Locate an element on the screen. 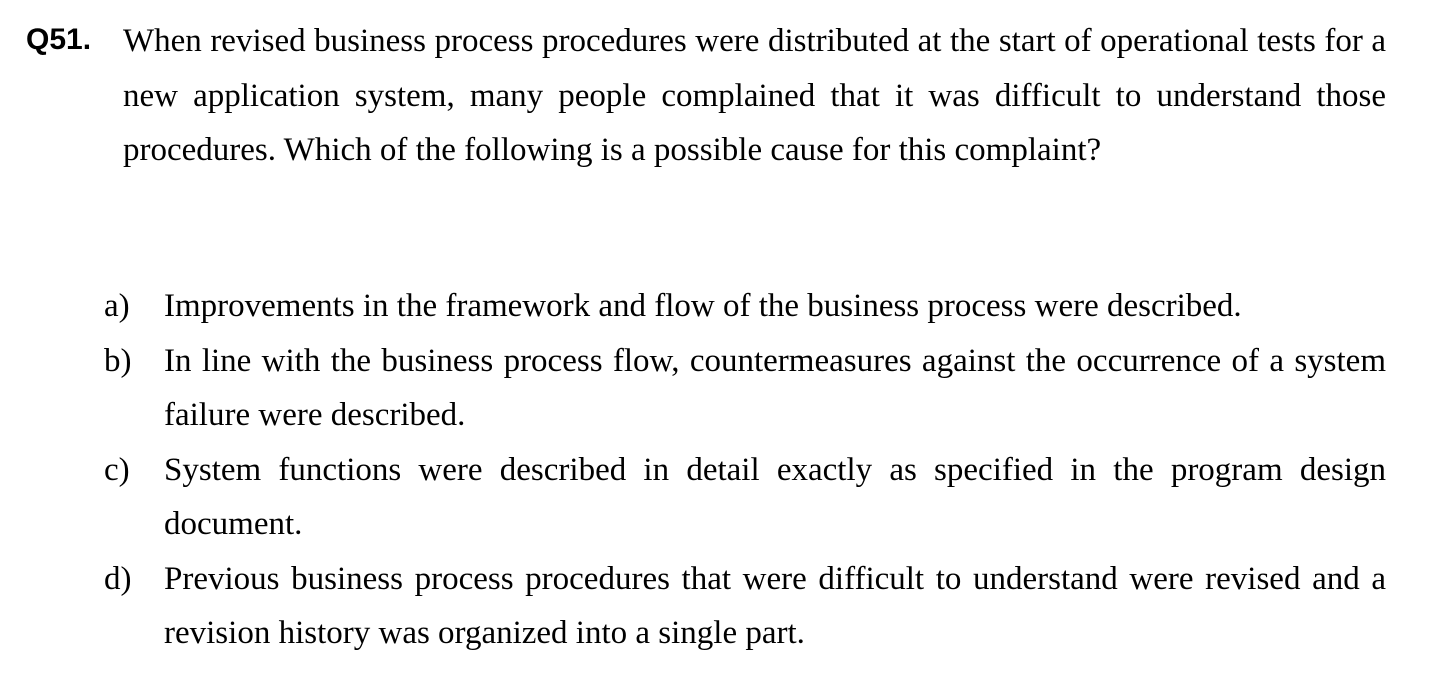 The width and height of the screenshot is (1450, 676). choice-b-marker: b) is located at coordinates (118, 360).